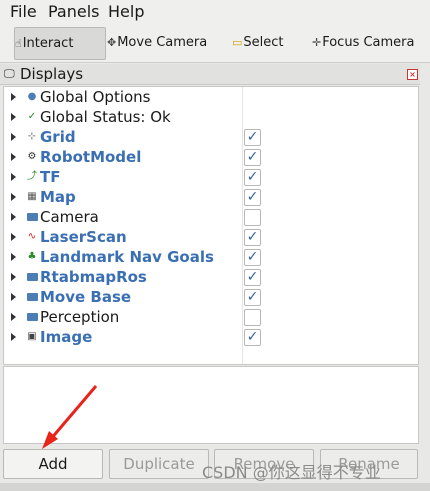  I want to click on annotation-arrow-shaft, so click(73, 413).